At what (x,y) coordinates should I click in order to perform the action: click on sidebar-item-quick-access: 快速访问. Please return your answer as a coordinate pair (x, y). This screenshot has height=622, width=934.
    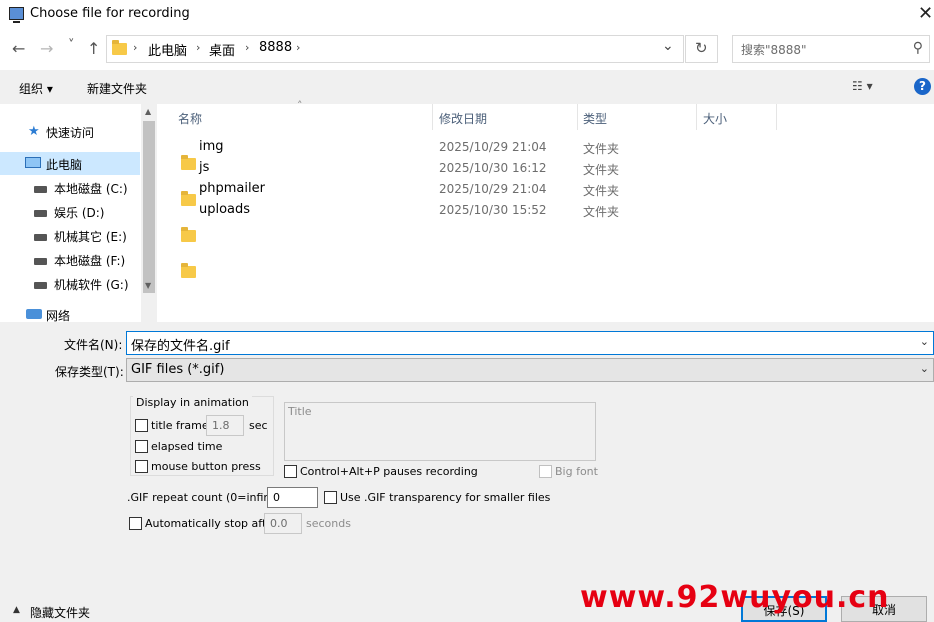
    Looking at the image, I should click on (70, 132).